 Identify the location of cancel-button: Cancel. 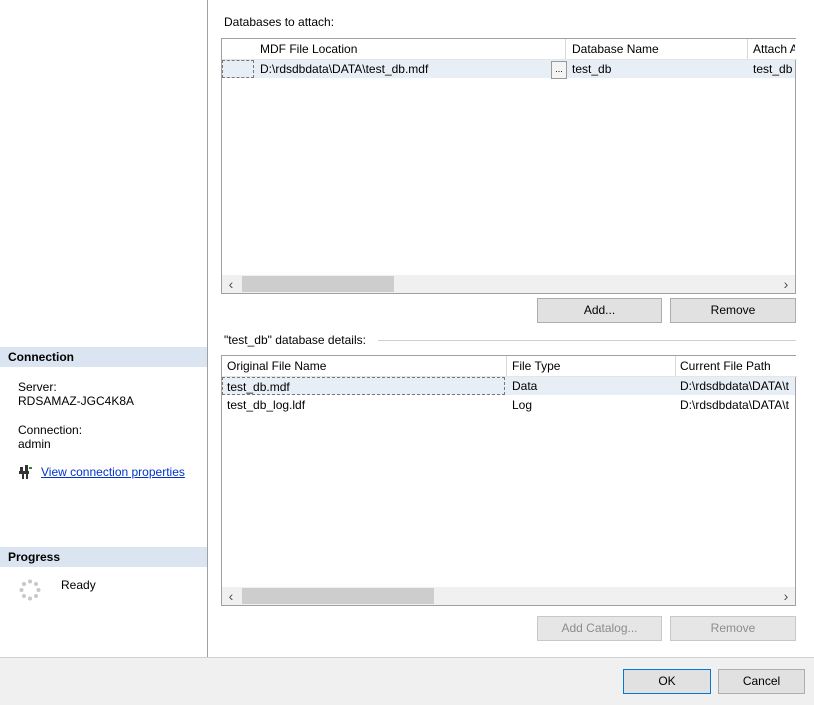
(761, 681).